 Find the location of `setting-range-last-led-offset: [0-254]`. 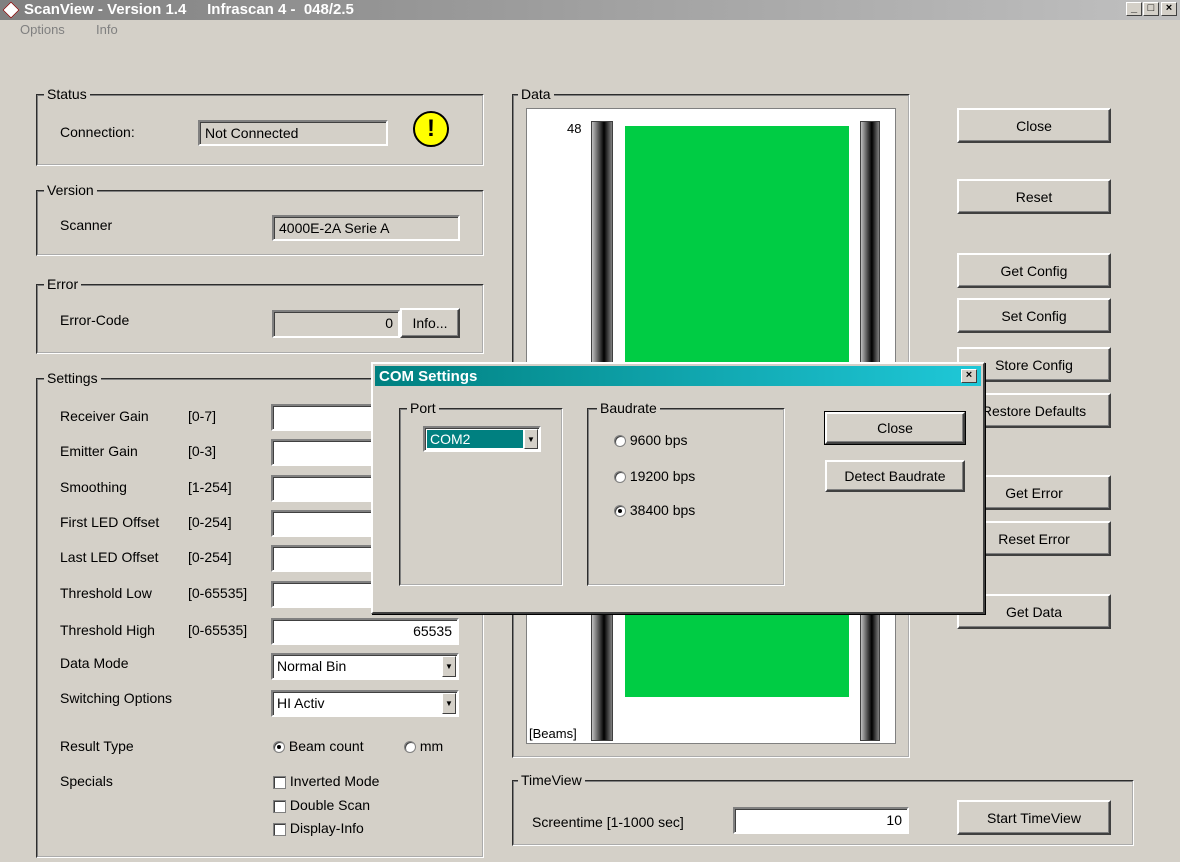

setting-range-last-led-offset: [0-254] is located at coordinates (210, 557).